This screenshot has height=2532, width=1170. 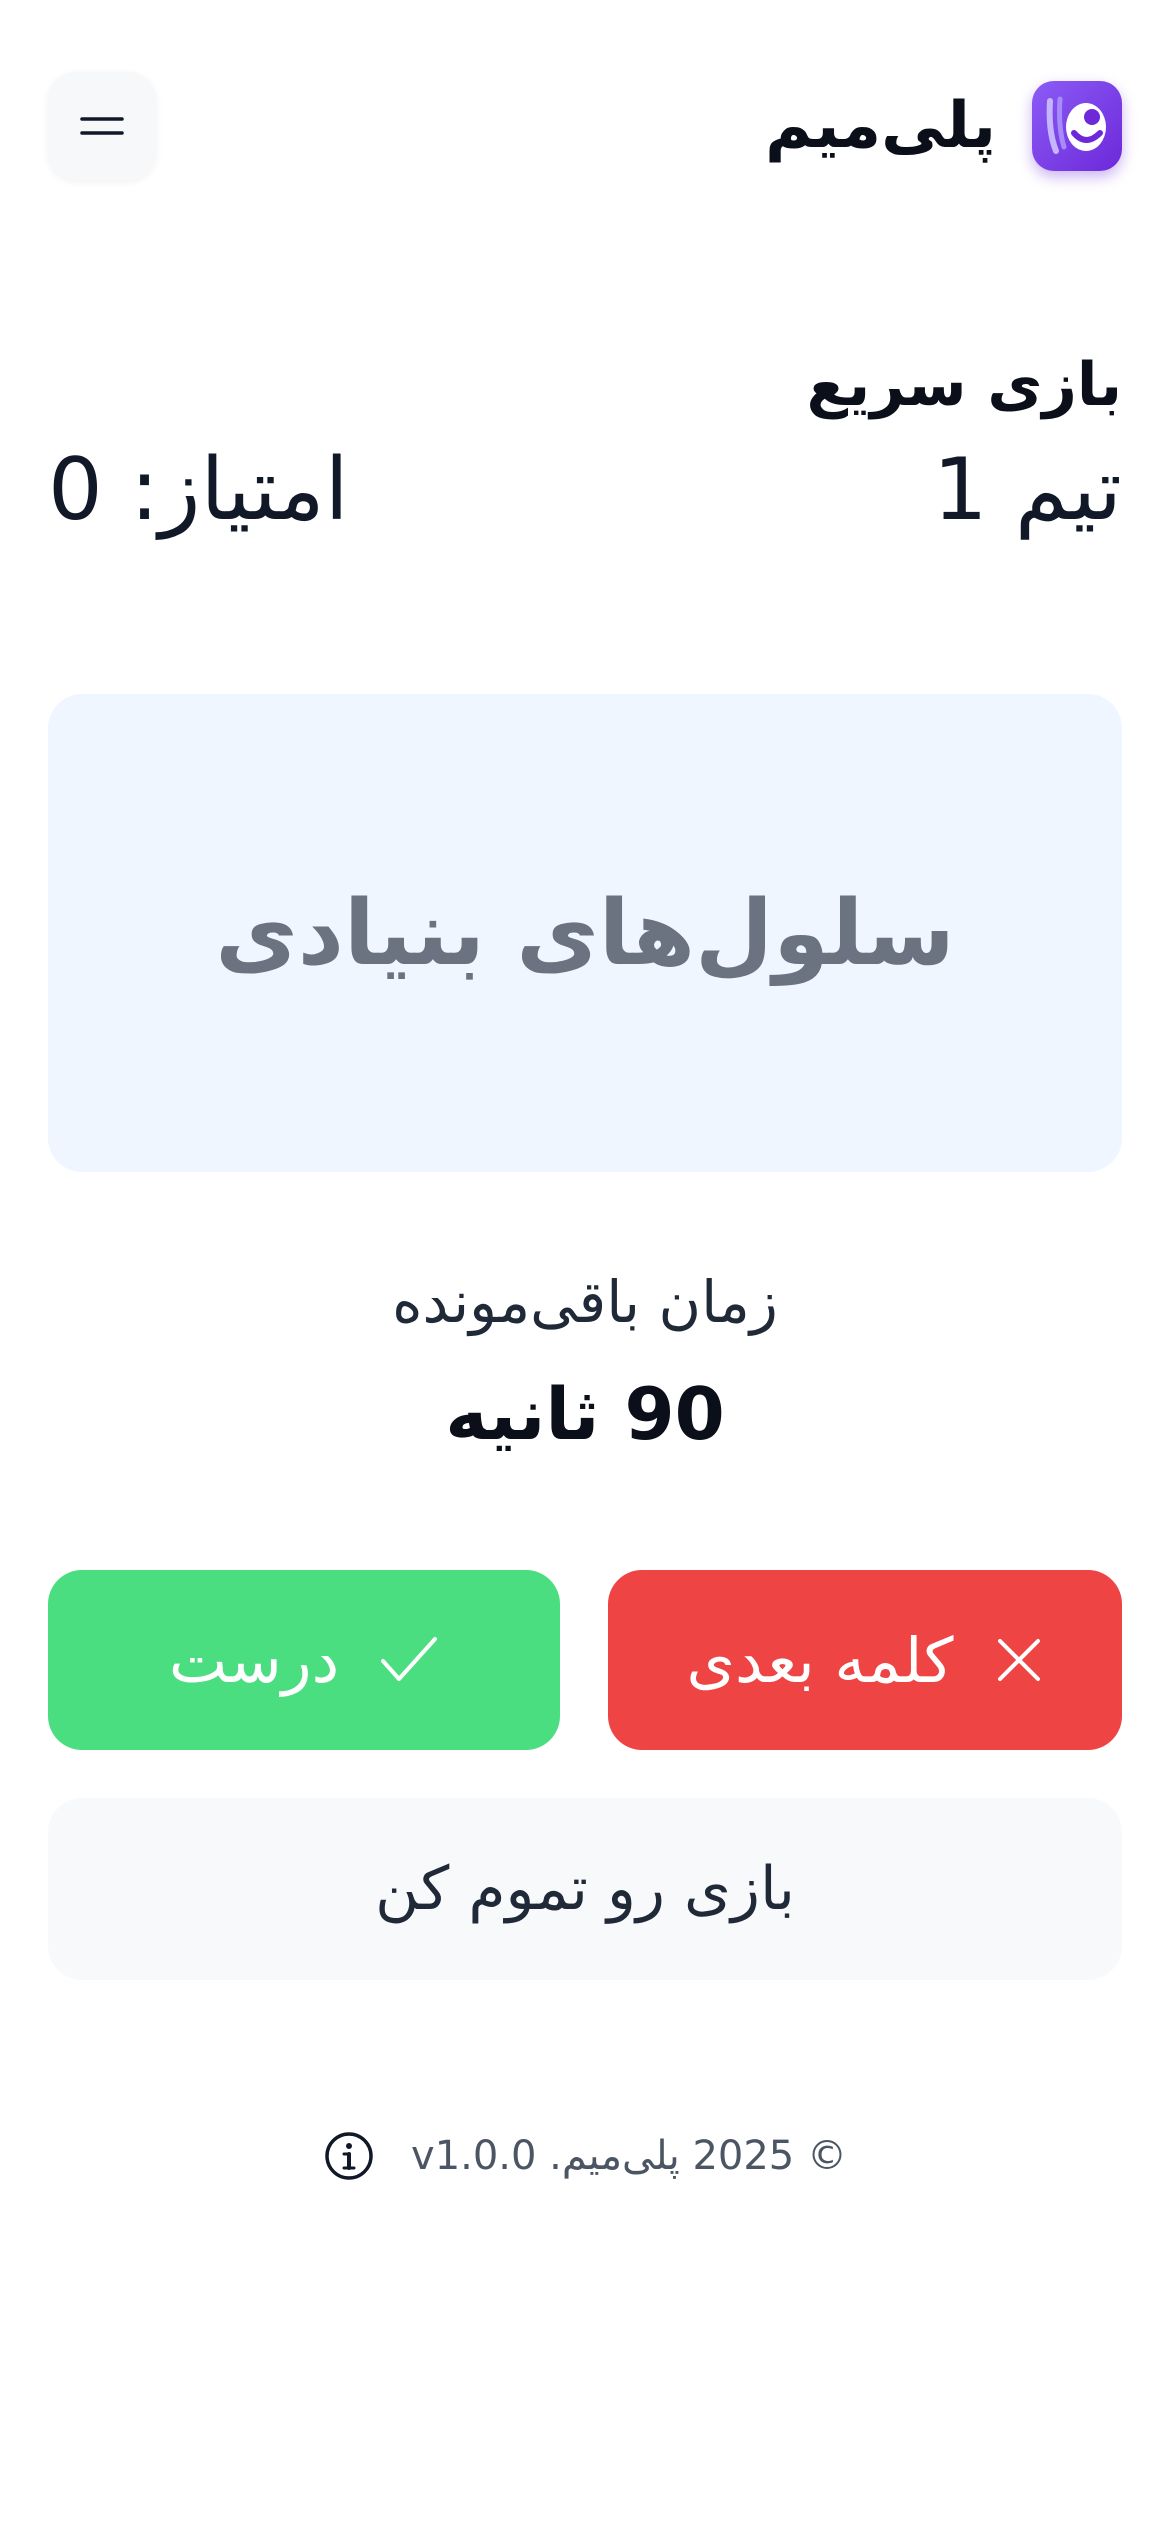 What do you see at coordinates (349, 2156) in the screenshot?
I see `info-icon` at bounding box center [349, 2156].